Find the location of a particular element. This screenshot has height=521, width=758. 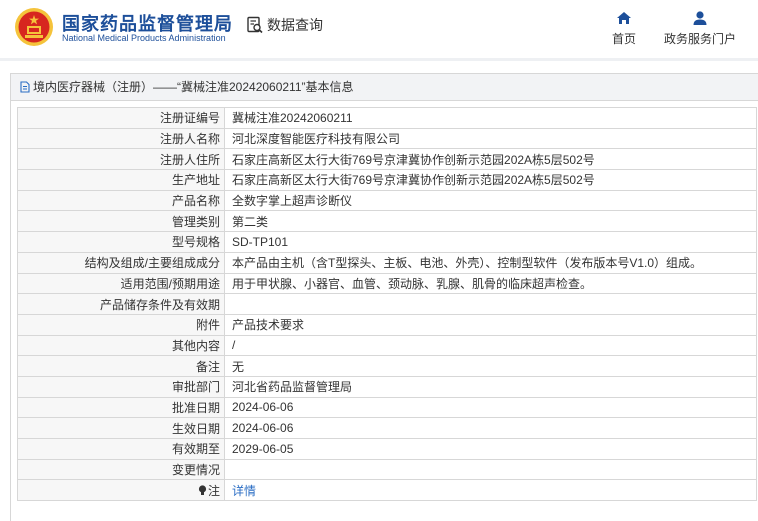

note-label: 注 is located at coordinates (213, 490).